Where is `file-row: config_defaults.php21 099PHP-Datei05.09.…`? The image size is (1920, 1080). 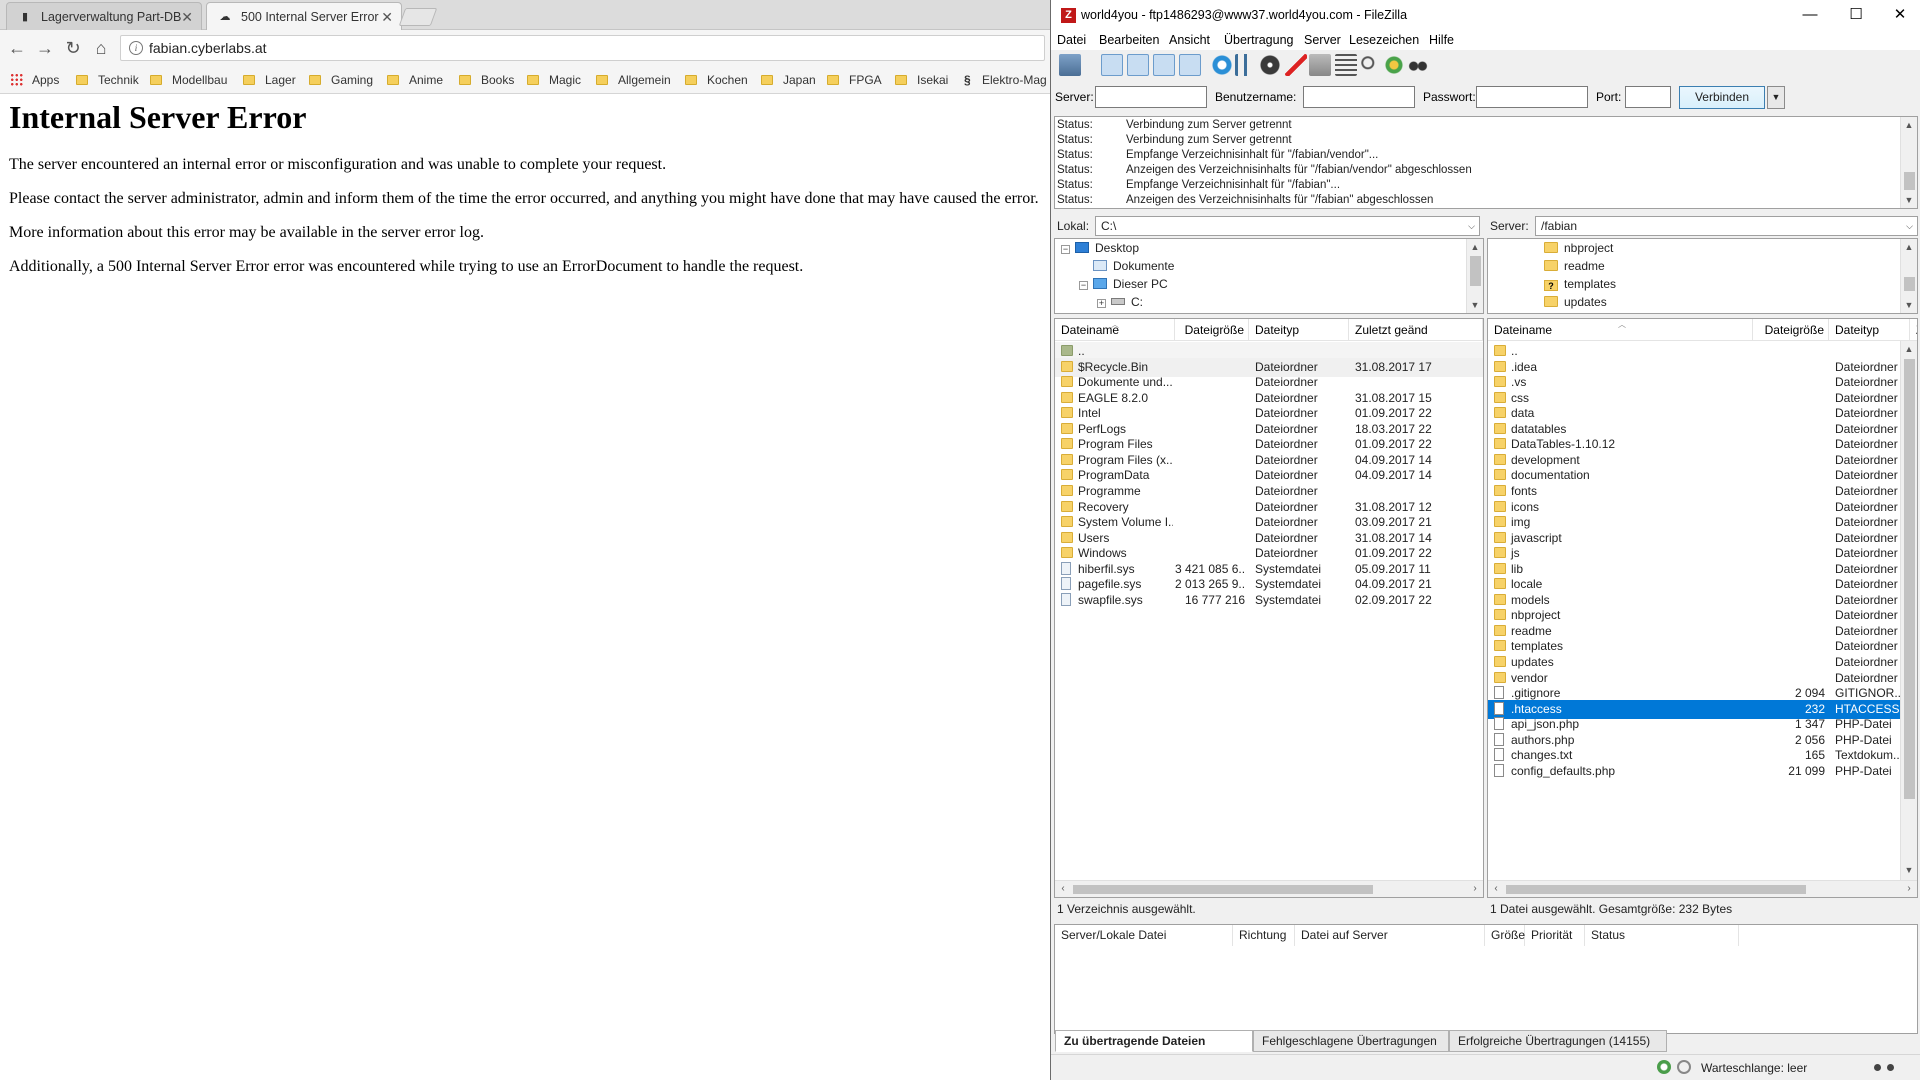
file-row: config_defaults.php21 099PHP-Datei05.09.… is located at coordinates (1702, 771).